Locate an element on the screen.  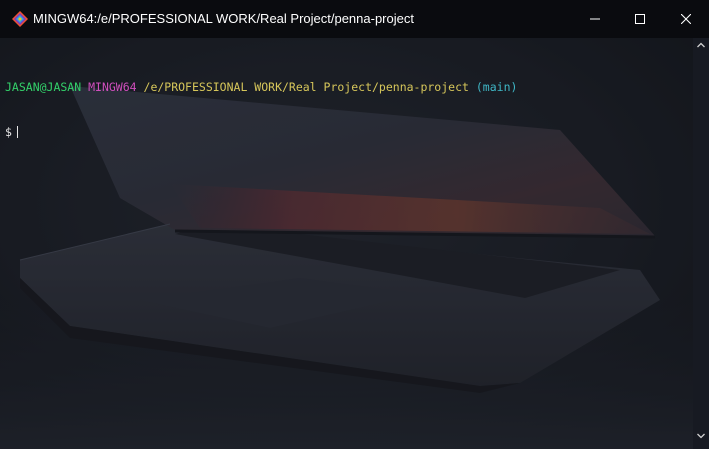
close-button is located at coordinates (686, 19).